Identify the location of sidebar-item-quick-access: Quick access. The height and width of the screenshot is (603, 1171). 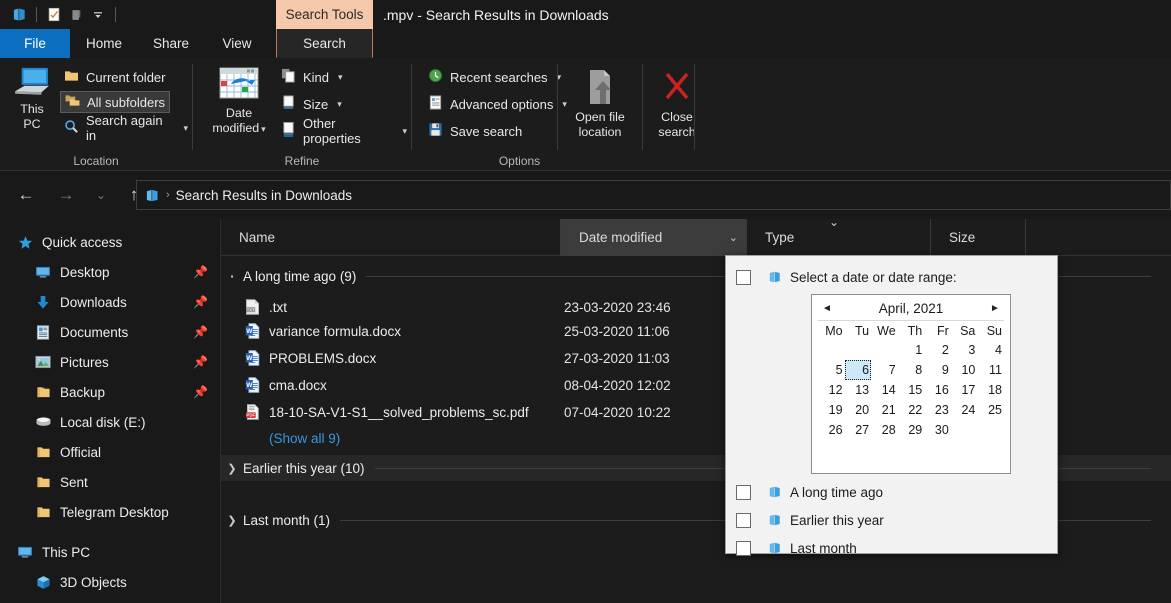
(110, 242).